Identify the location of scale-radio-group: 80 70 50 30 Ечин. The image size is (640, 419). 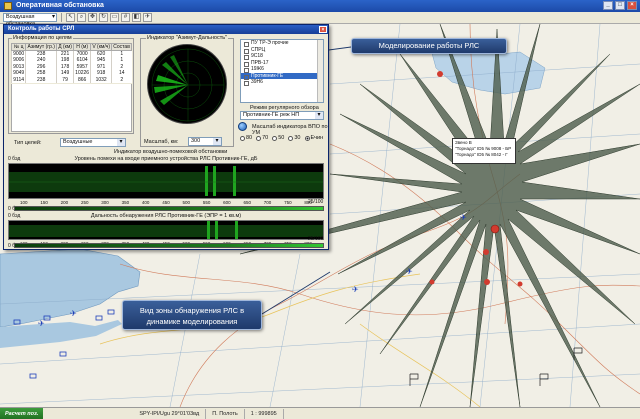
(281, 138).